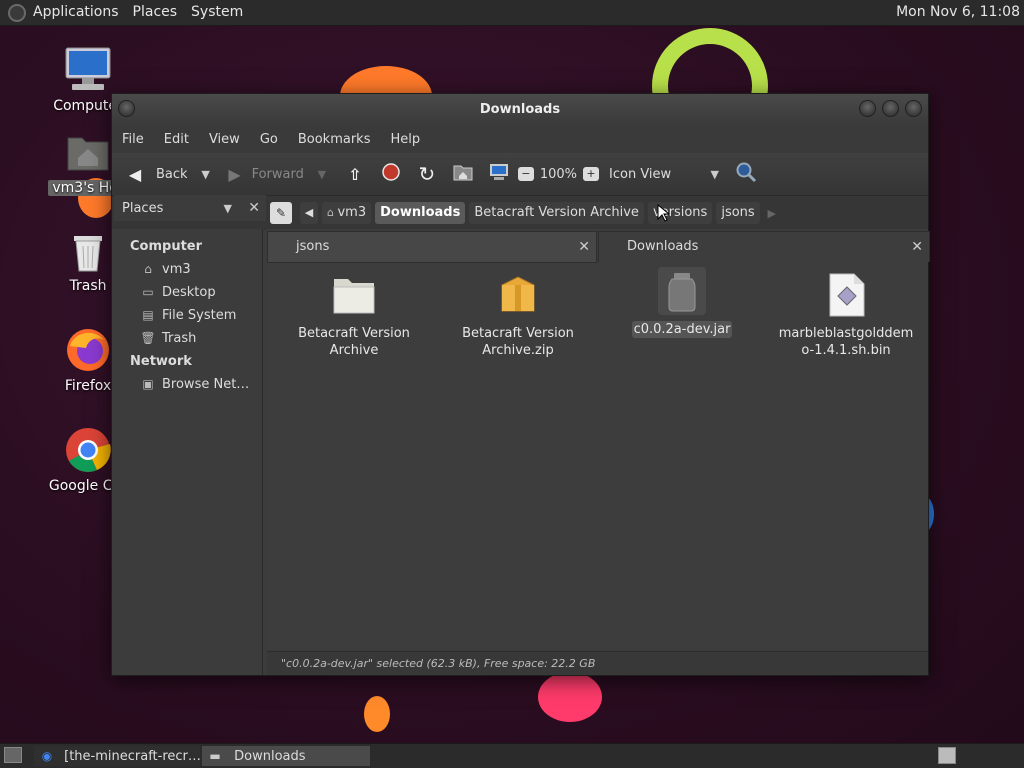 This screenshot has height=768, width=1024. Describe the element at coordinates (664, 174) in the screenshot. I see `view-mode-select: Icon View ▼` at that location.